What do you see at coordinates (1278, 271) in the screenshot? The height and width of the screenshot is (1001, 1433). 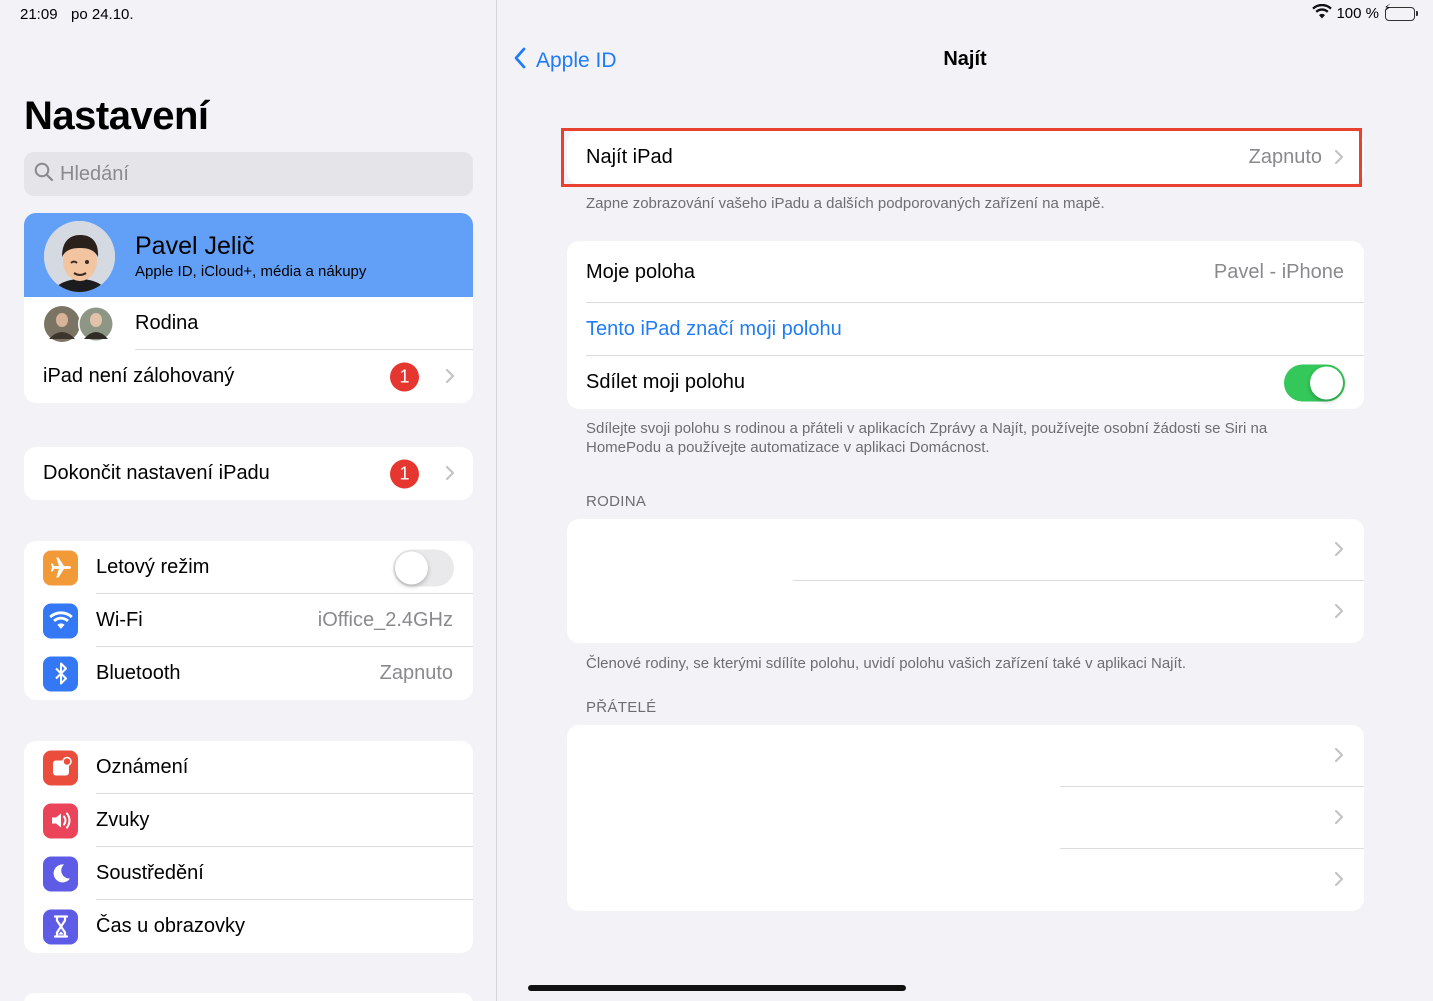 I see `my-location-value: Pavel - iPhone` at bounding box center [1278, 271].